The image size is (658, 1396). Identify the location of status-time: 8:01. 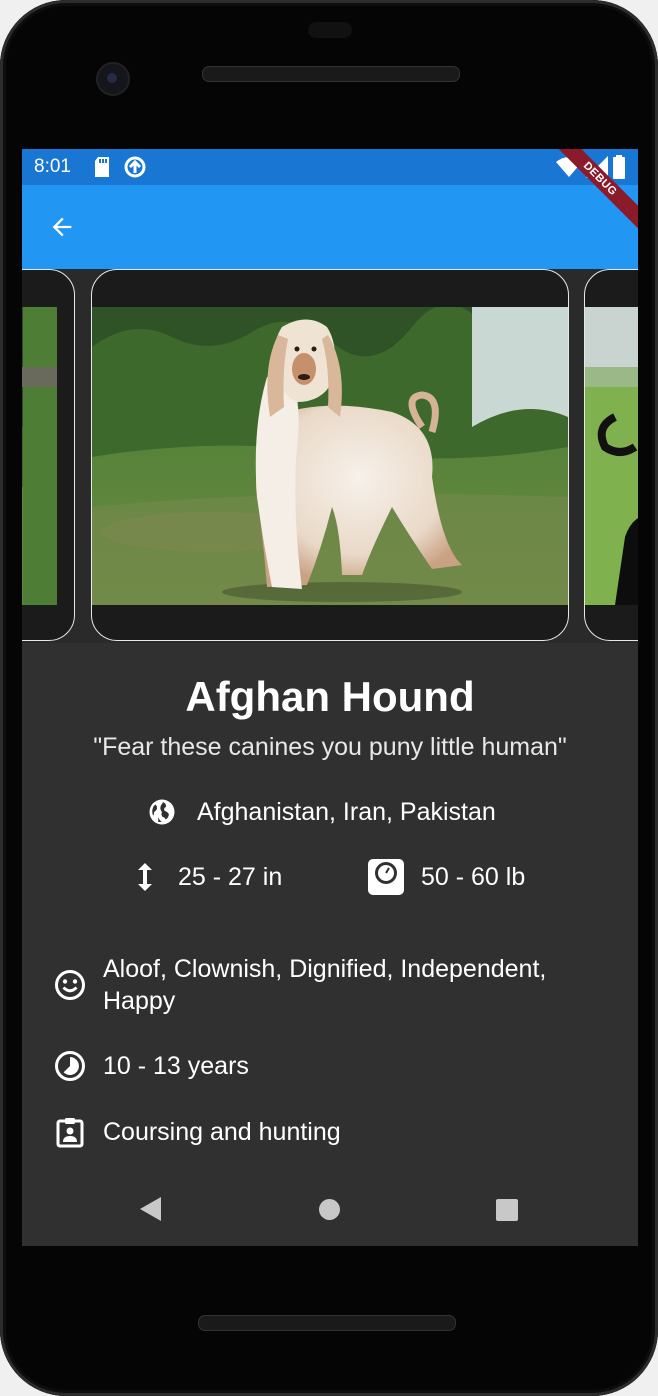
(52, 166).